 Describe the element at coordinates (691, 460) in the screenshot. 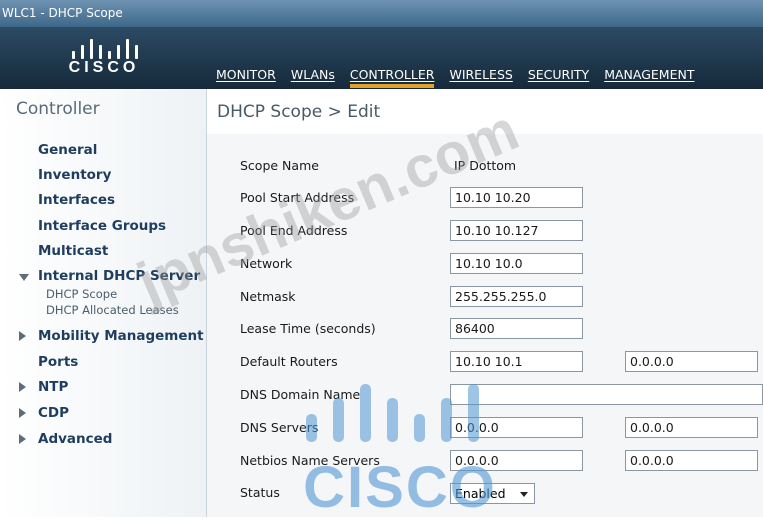

I see `netbios-server-2-input` at that location.